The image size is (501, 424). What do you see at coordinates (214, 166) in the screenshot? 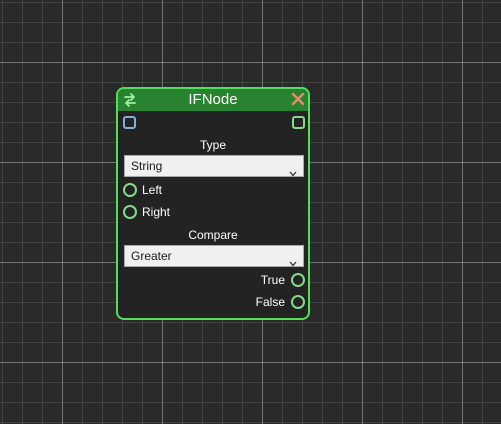
I see `type-dropdown: String` at bounding box center [214, 166].